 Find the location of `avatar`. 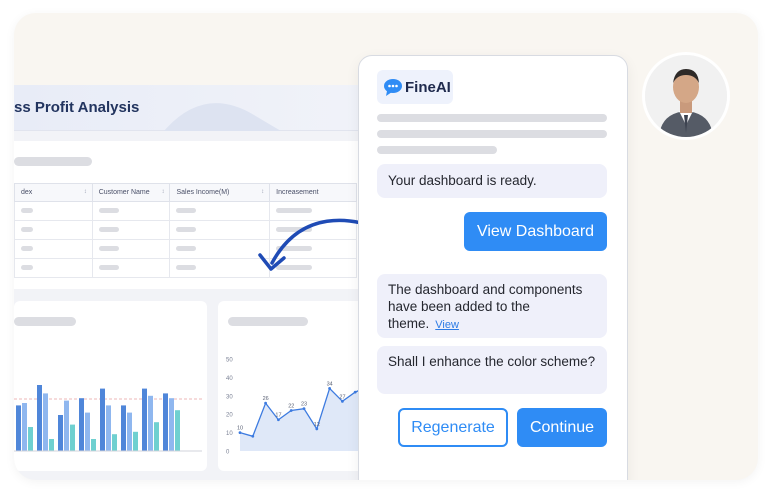

avatar is located at coordinates (686, 96).